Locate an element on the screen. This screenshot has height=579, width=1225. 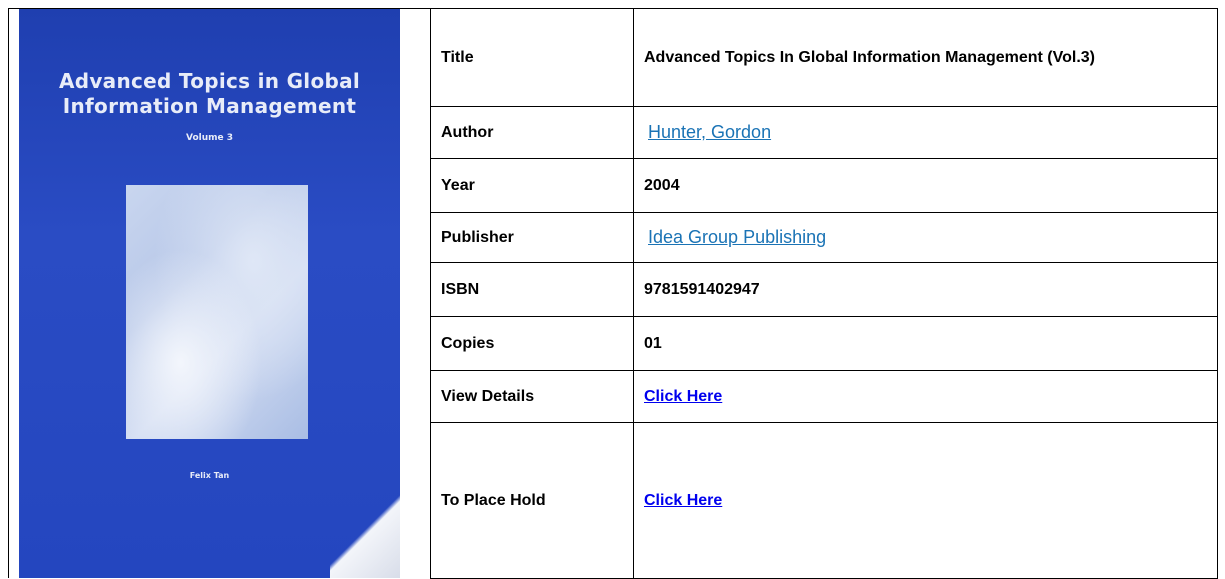
table-row: Copies 01 is located at coordinates (824, 343).